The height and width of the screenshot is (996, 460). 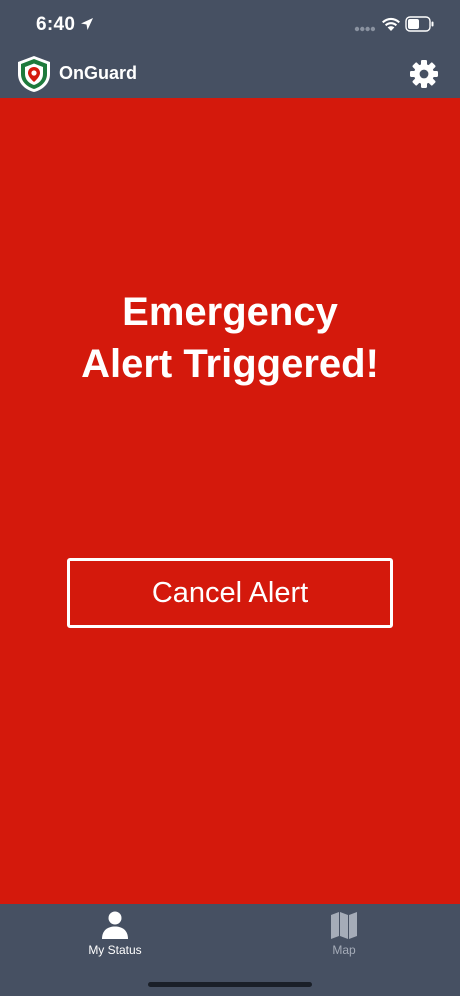 What do you see at coordinates (230, 338) in the screenshot?
I see `alert-title: Emergency Alert Triggered!` at bounding box center [230, 338].